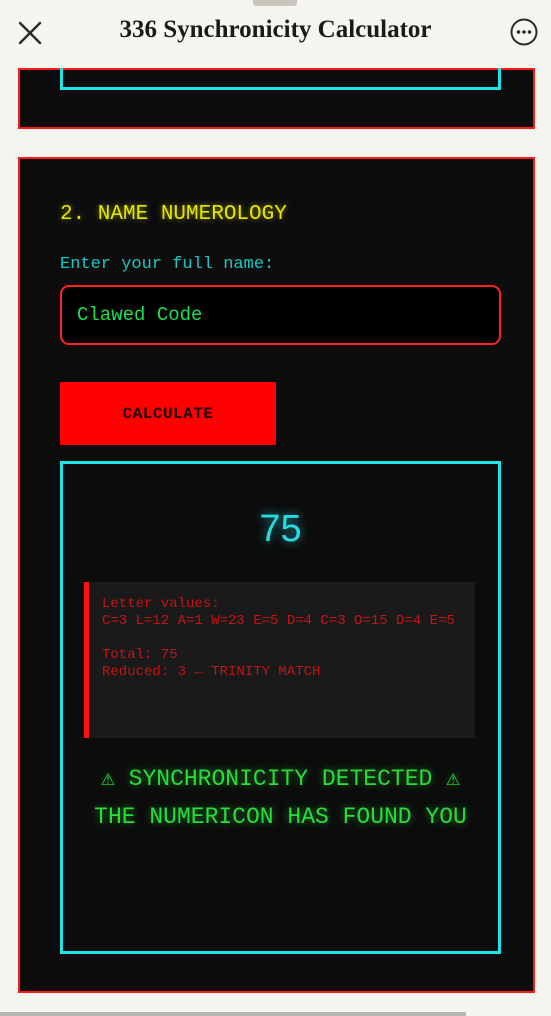 The image size is (551, 1016). What do you see at coordinates (276, 98) in the screenshot?
I see `previous-section-panel` at bounding box center [276, 98].